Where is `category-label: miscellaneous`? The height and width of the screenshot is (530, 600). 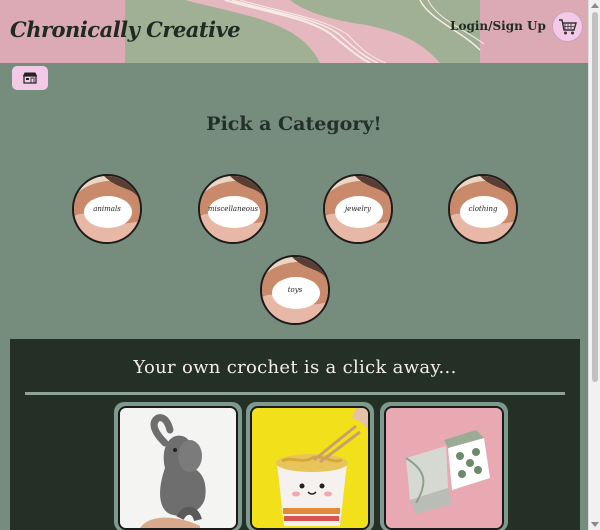
category-label: miscellaneous is located at coordinates (233, 209).